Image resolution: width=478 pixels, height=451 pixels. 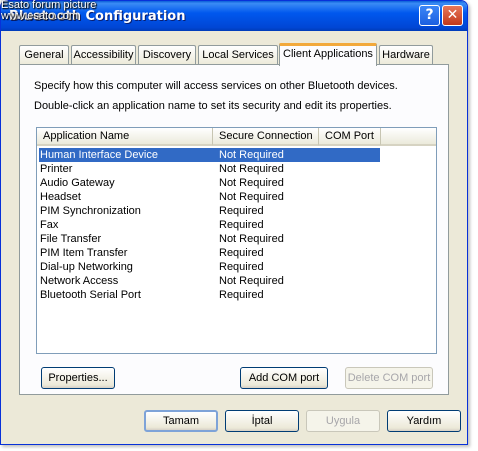 I want to click on app-name: PIM Synchronization, so click(x=90, y=211).